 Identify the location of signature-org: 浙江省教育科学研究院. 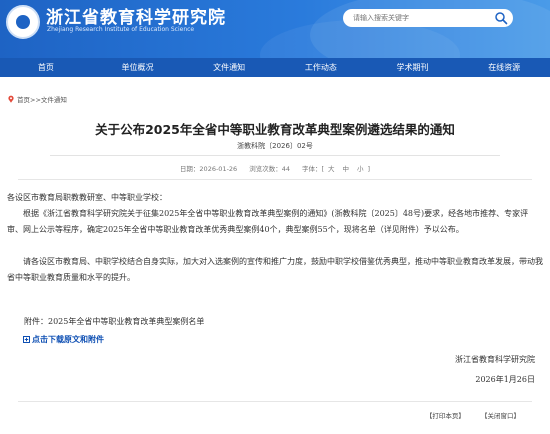
(495, 359).